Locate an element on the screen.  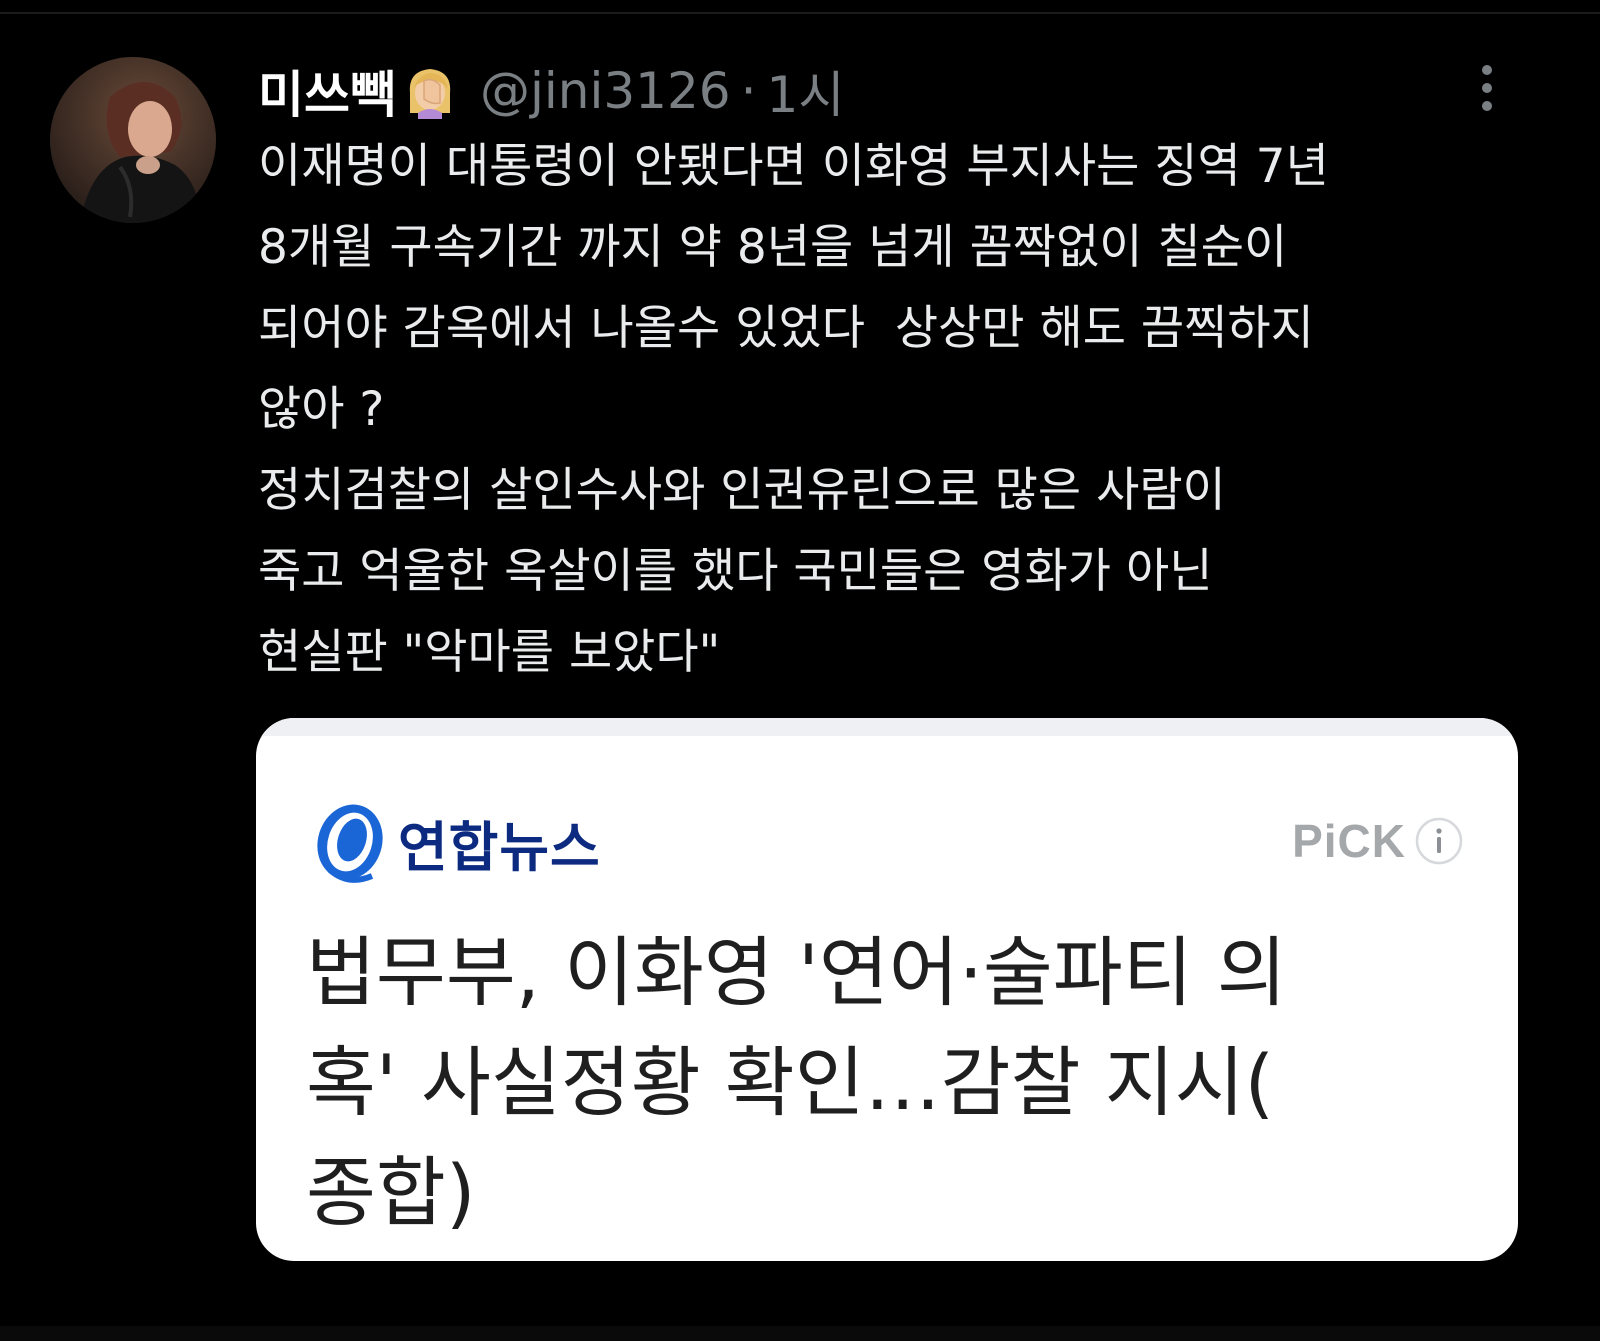
tweet-text-line: 되어야 감옥에서 나올수 있었다 상상만 해도 끔찍하지 is located at coordinates (786, 328).